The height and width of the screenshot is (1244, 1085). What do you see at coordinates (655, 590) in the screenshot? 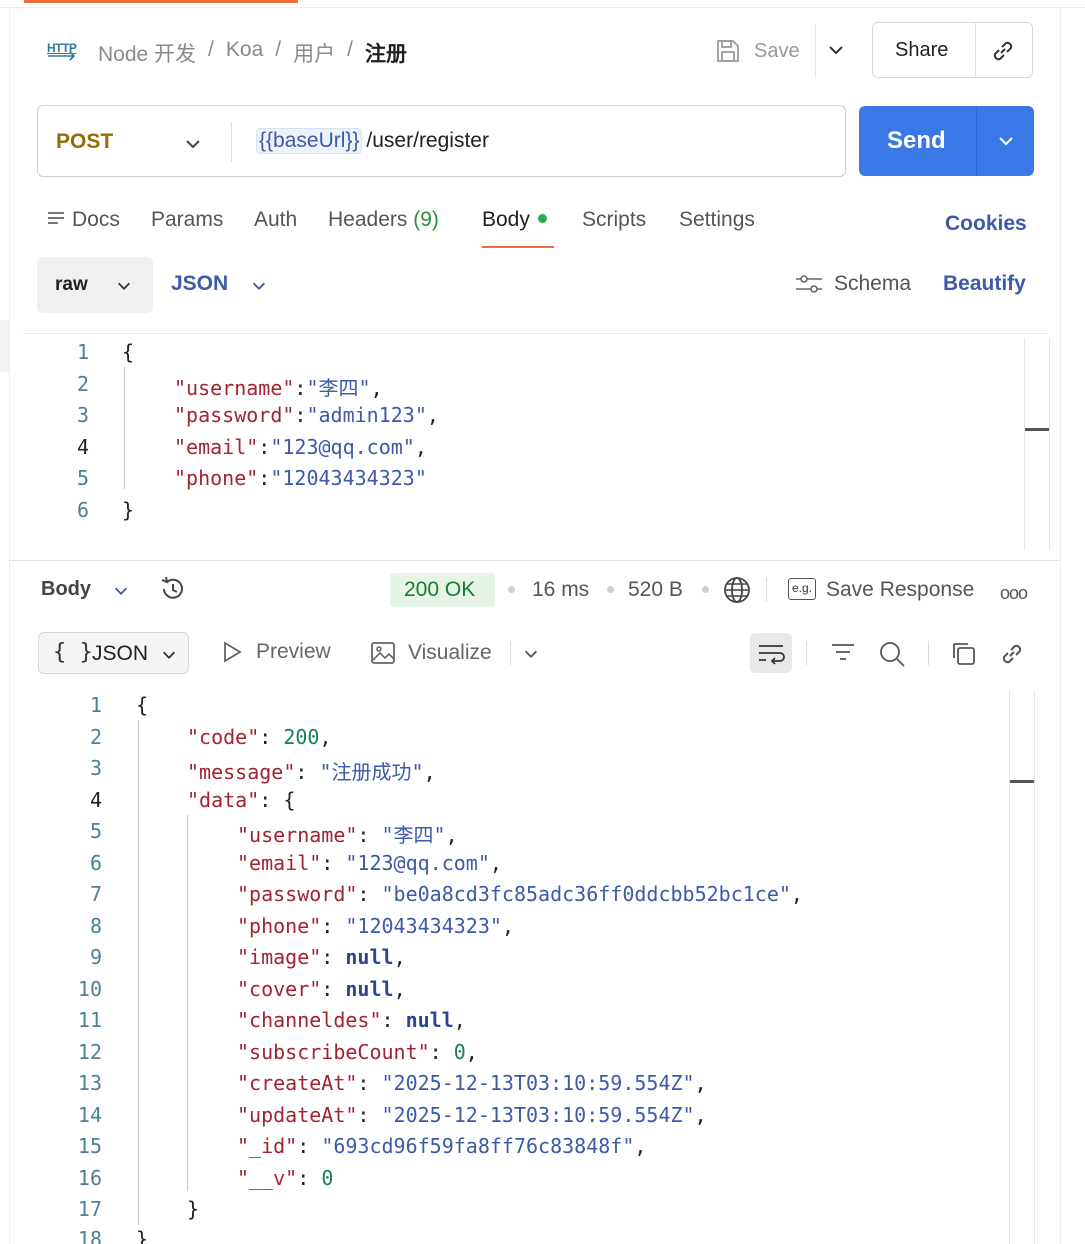
I see `response-size: 520 B` at bounding box center [655, 590].